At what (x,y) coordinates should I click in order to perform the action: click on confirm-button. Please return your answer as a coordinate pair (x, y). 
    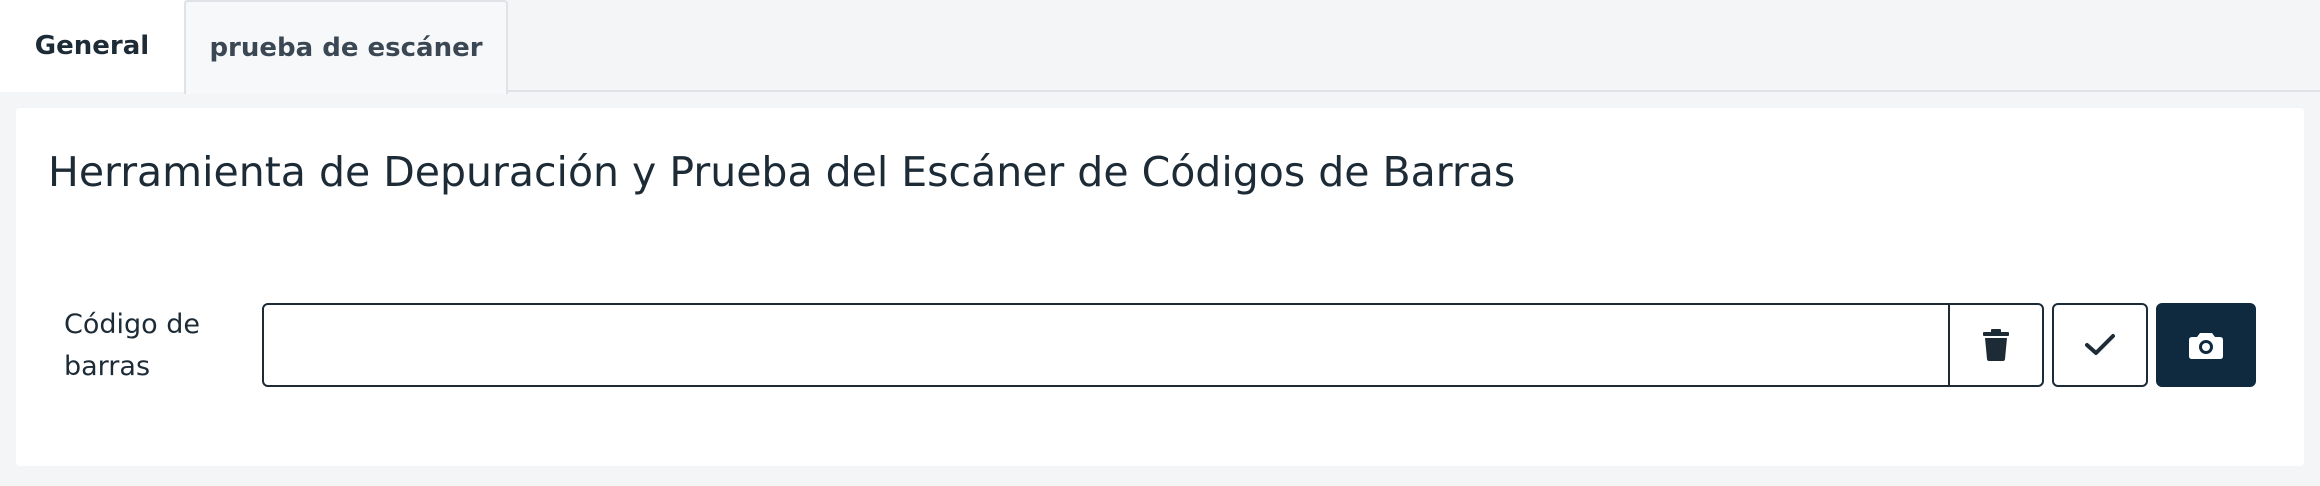
    Looking at the image, I should click on (2100, 345).